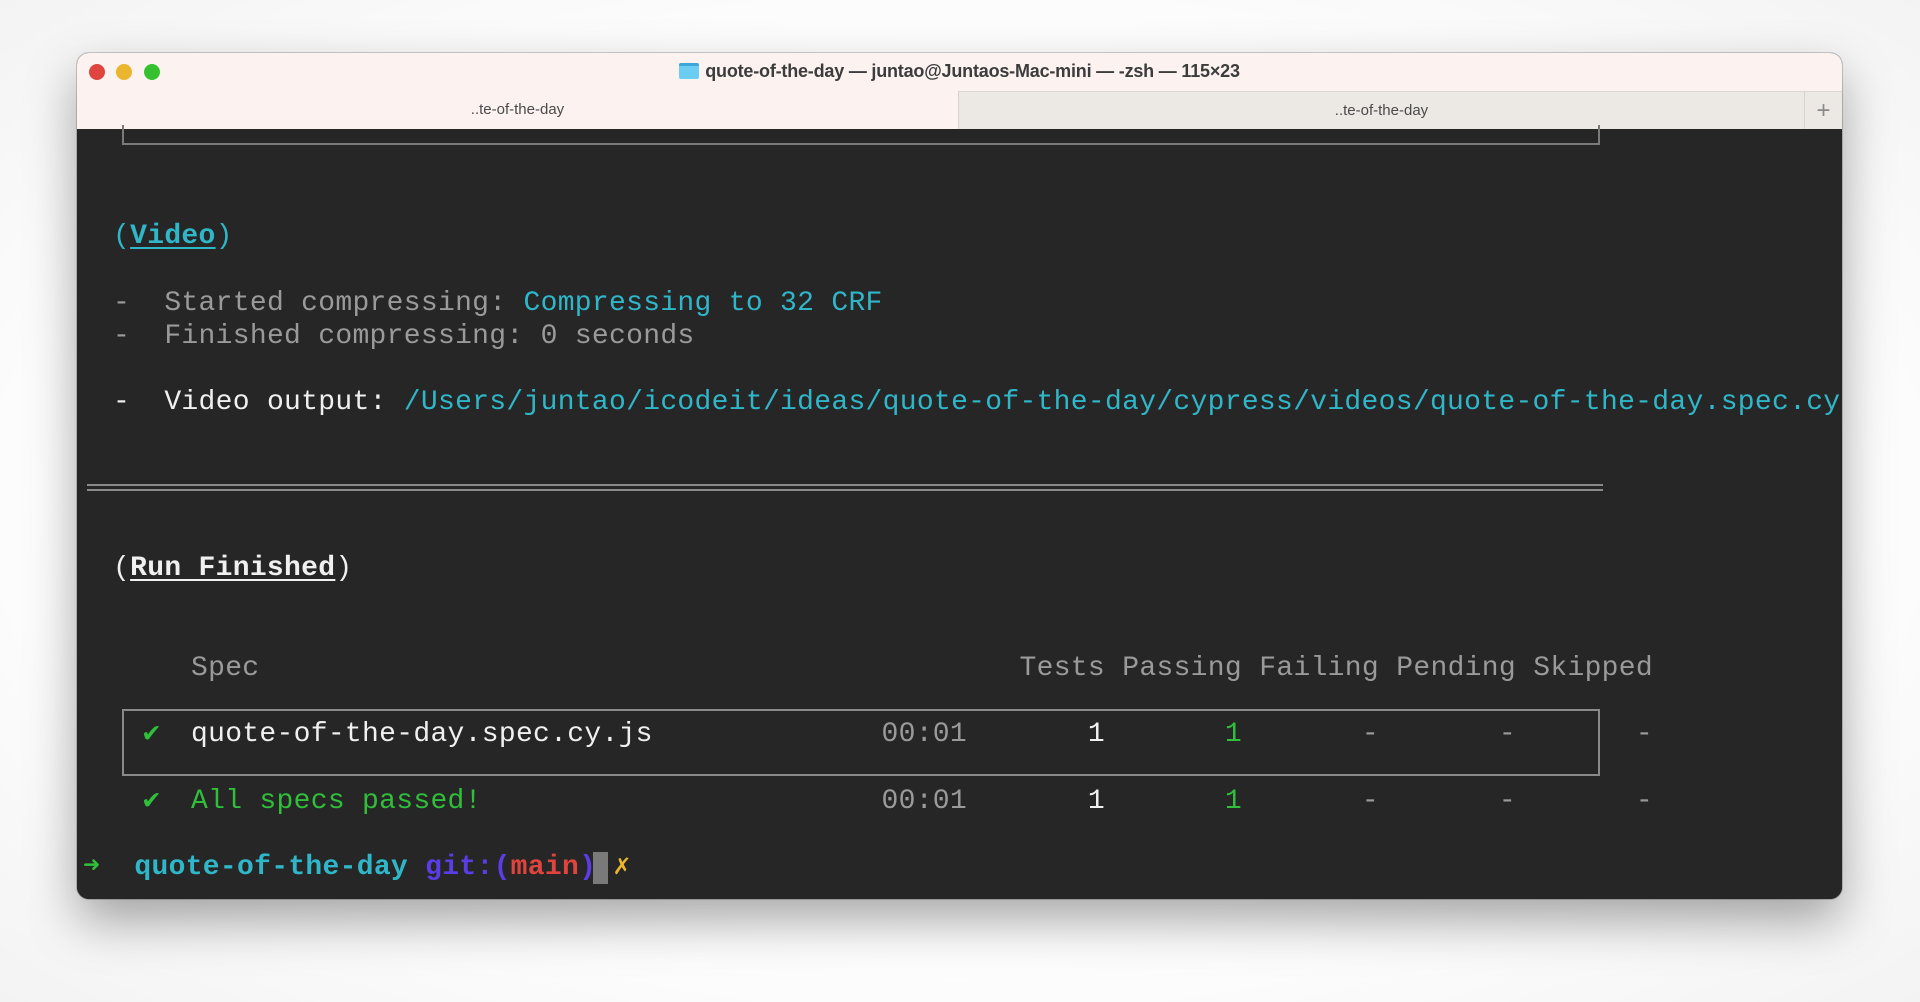 Image resolution: width=1920 pixels, height=1002 pixels. What do you see at coordinates (225, 668) in the screenshot?
I see `column-header-spec: Spec` at bounding box center [225, 668].